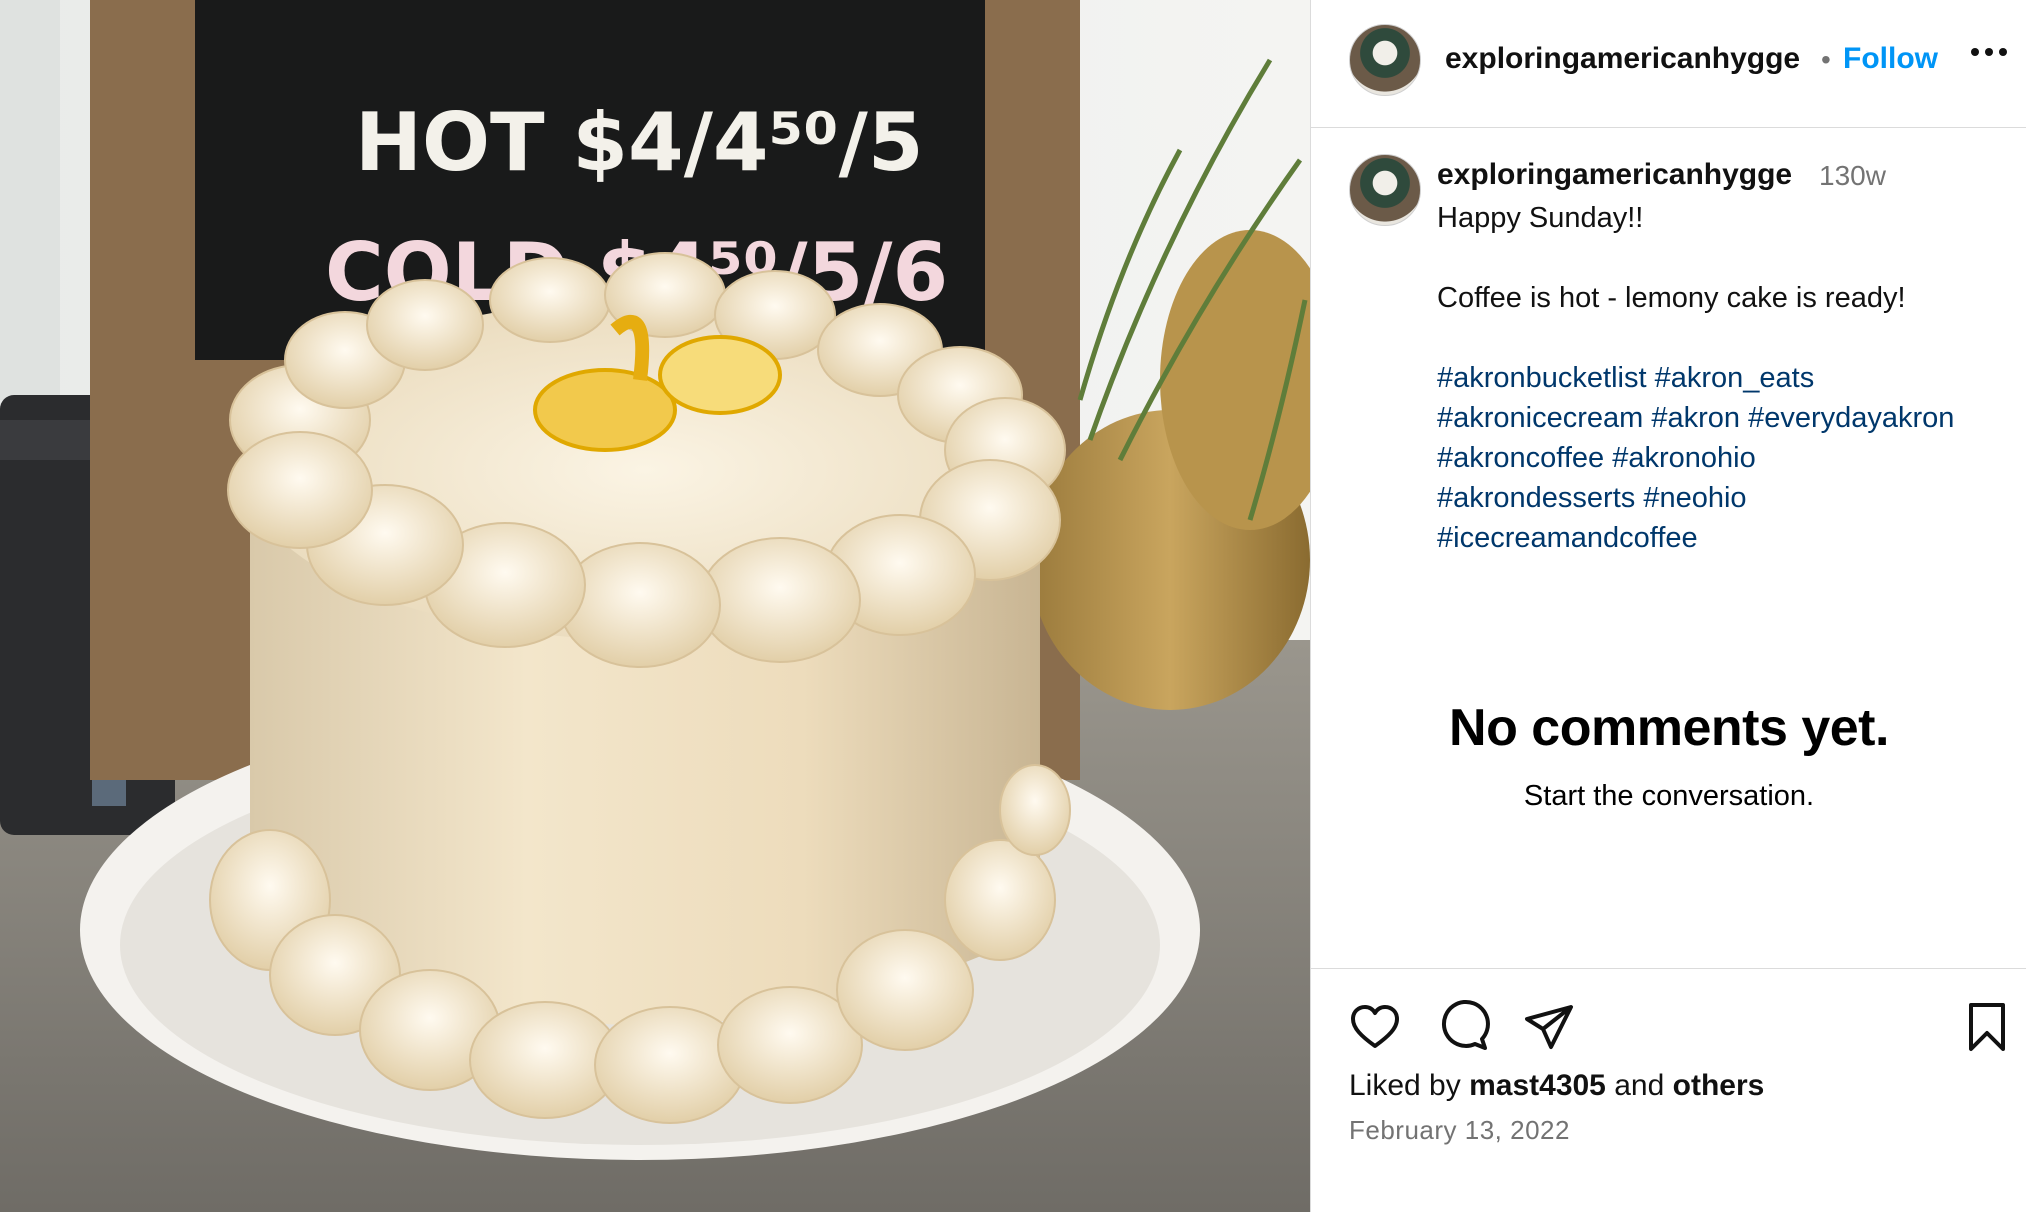  Describe the element at coordinates (1405, 1085) in the screenshot. I see `liked-prefix: Liked by` at that location.